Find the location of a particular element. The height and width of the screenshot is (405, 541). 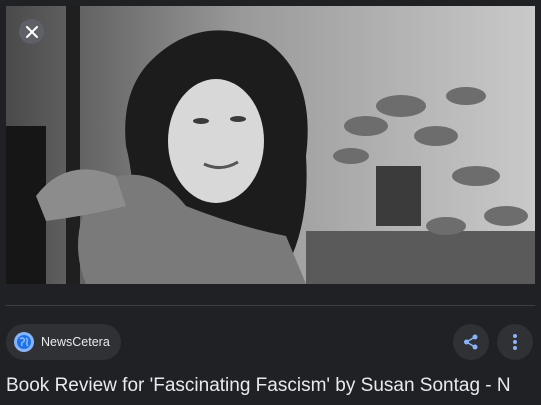

divider is located at coordinates (270, 305).